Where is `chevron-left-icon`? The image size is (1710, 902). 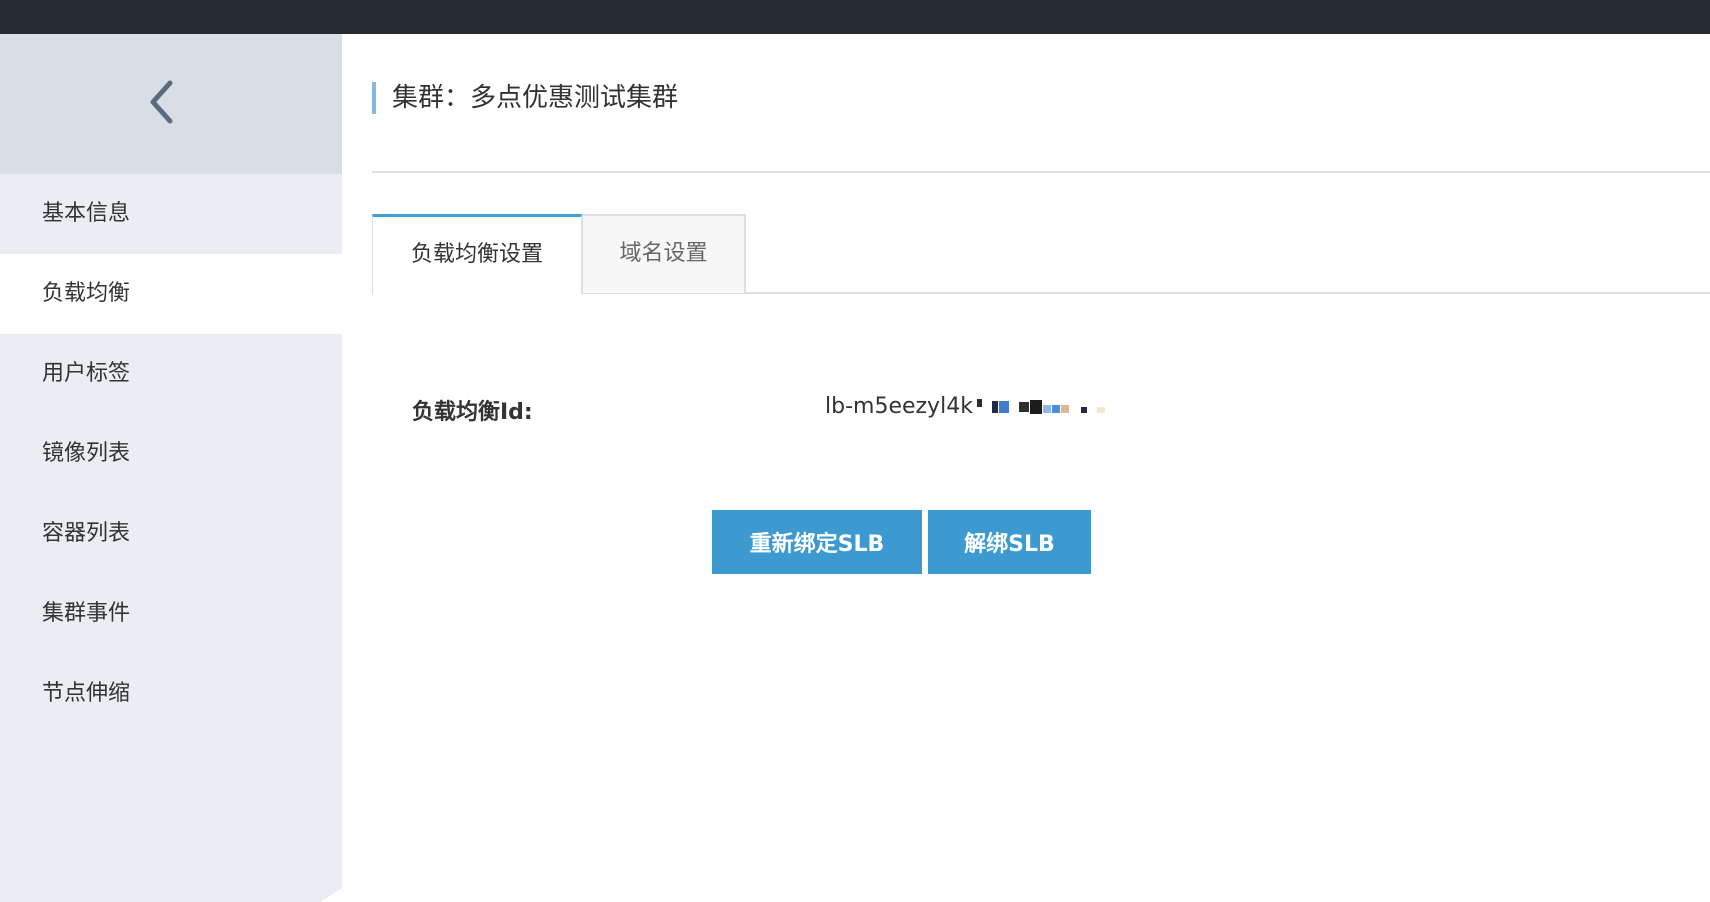
chevron-left-icon is located at coordinates (161, 102).